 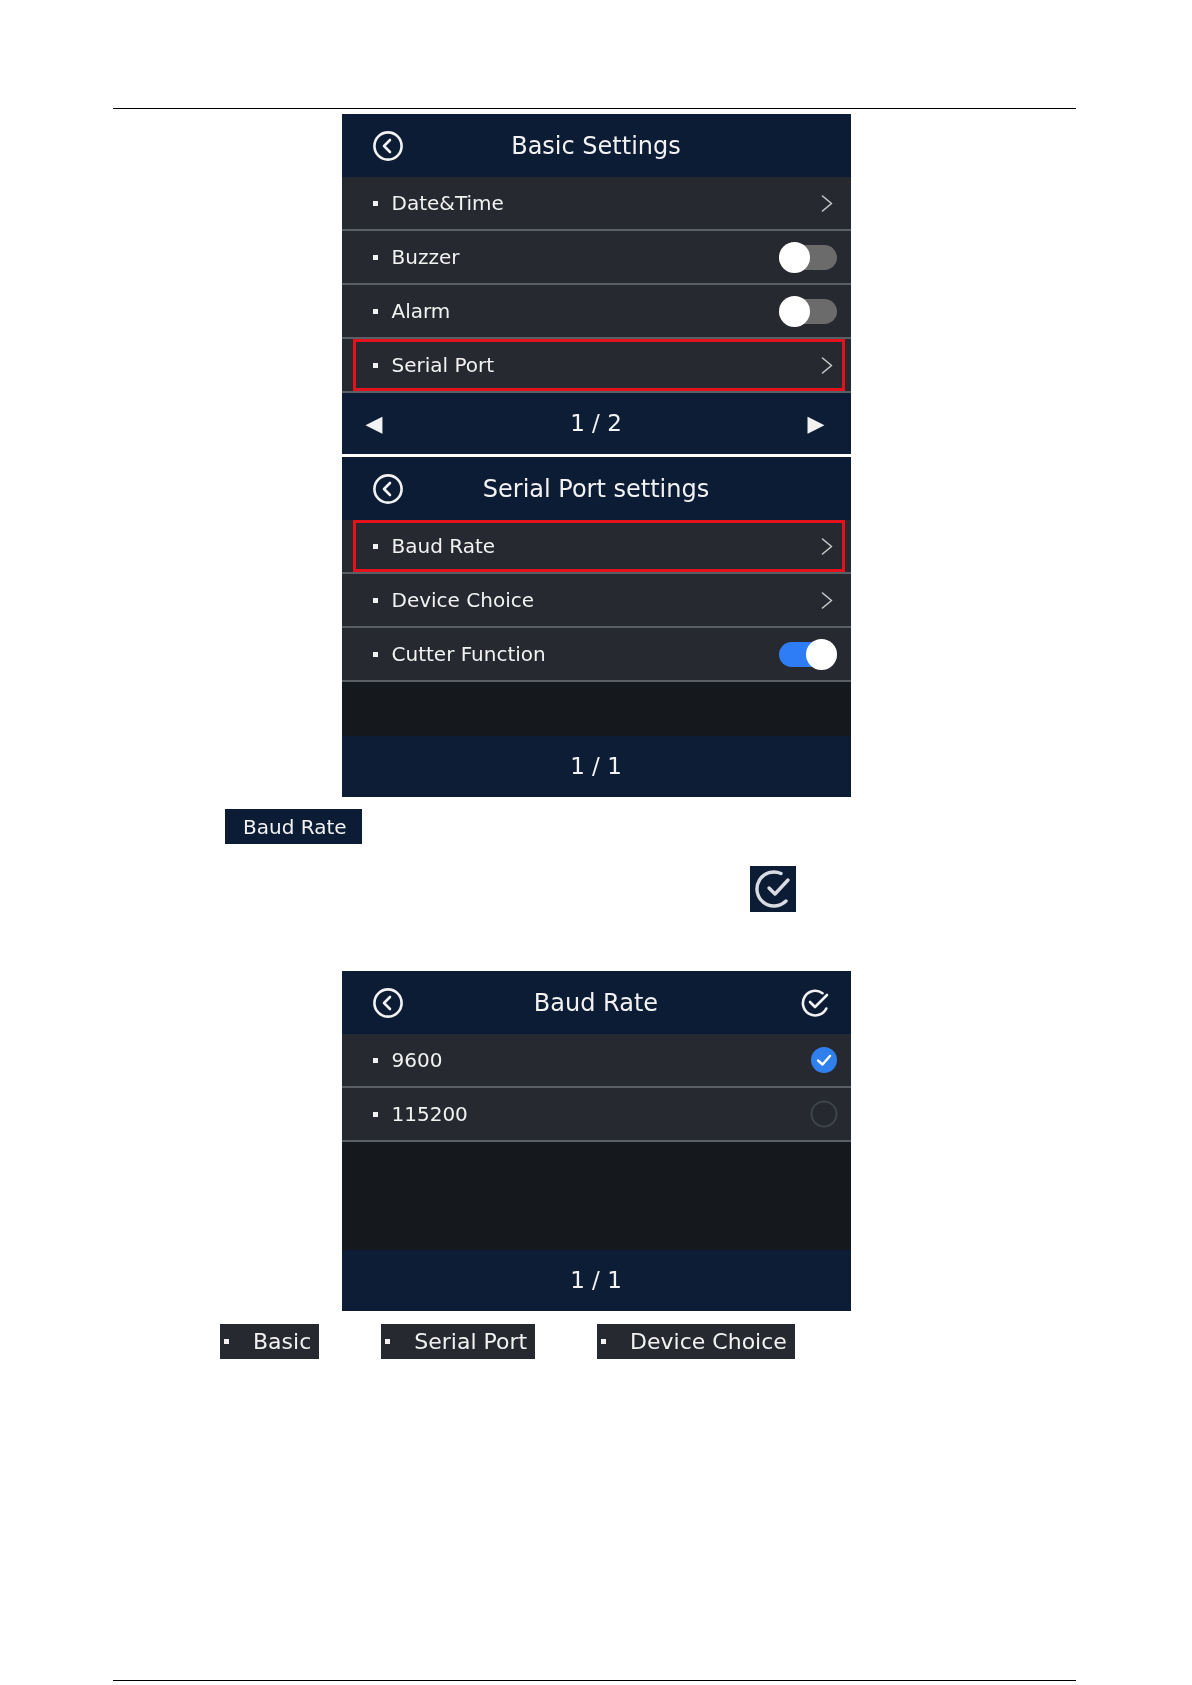 I want to click on menu-item: Device Choice, so click(x=596, y=601).